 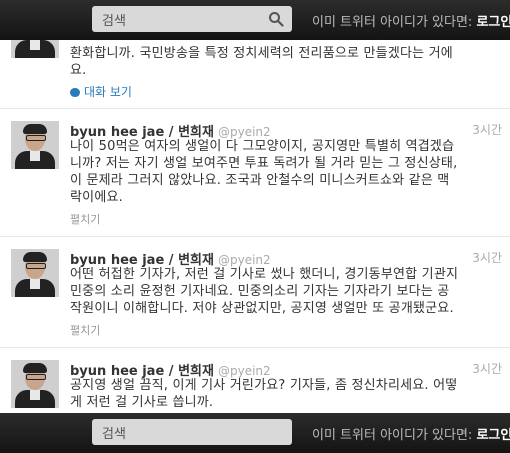 What do you see at coordinates (101, 91) in the screenshot?
I see `view-conversation-link: 대화 보기` at bounding box center [101, 91].